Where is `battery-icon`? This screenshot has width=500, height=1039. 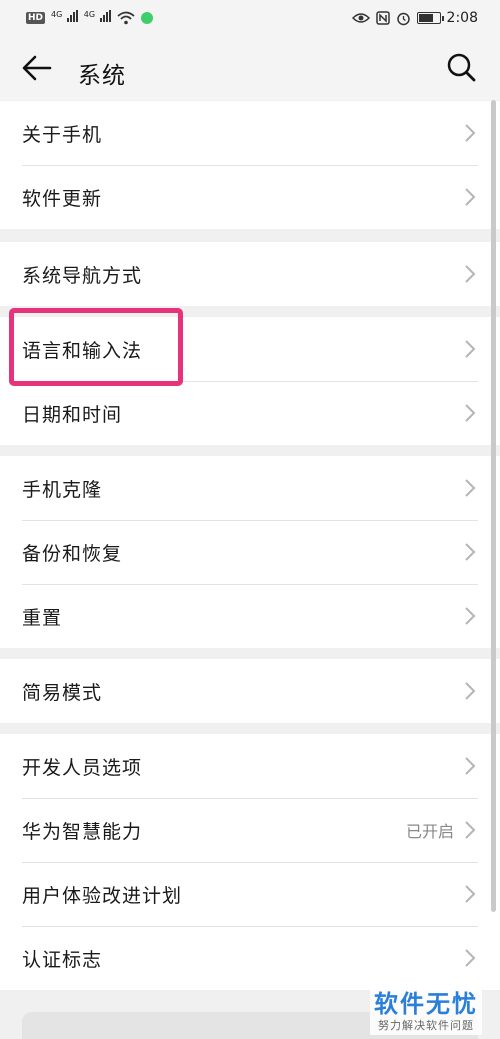 battery-icon is located at coordinates (430, 18).